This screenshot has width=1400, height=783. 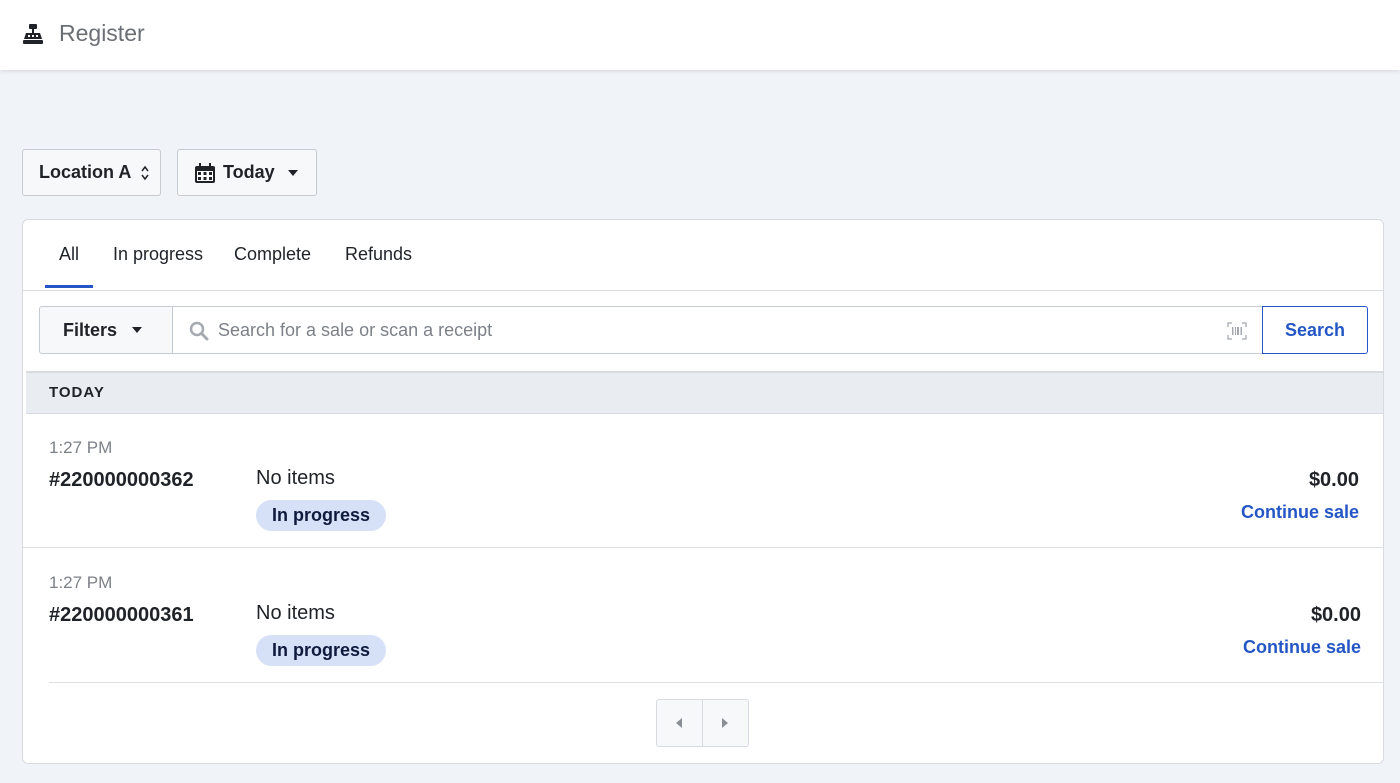 I want to click on search-field, so click(x=717, y=330).